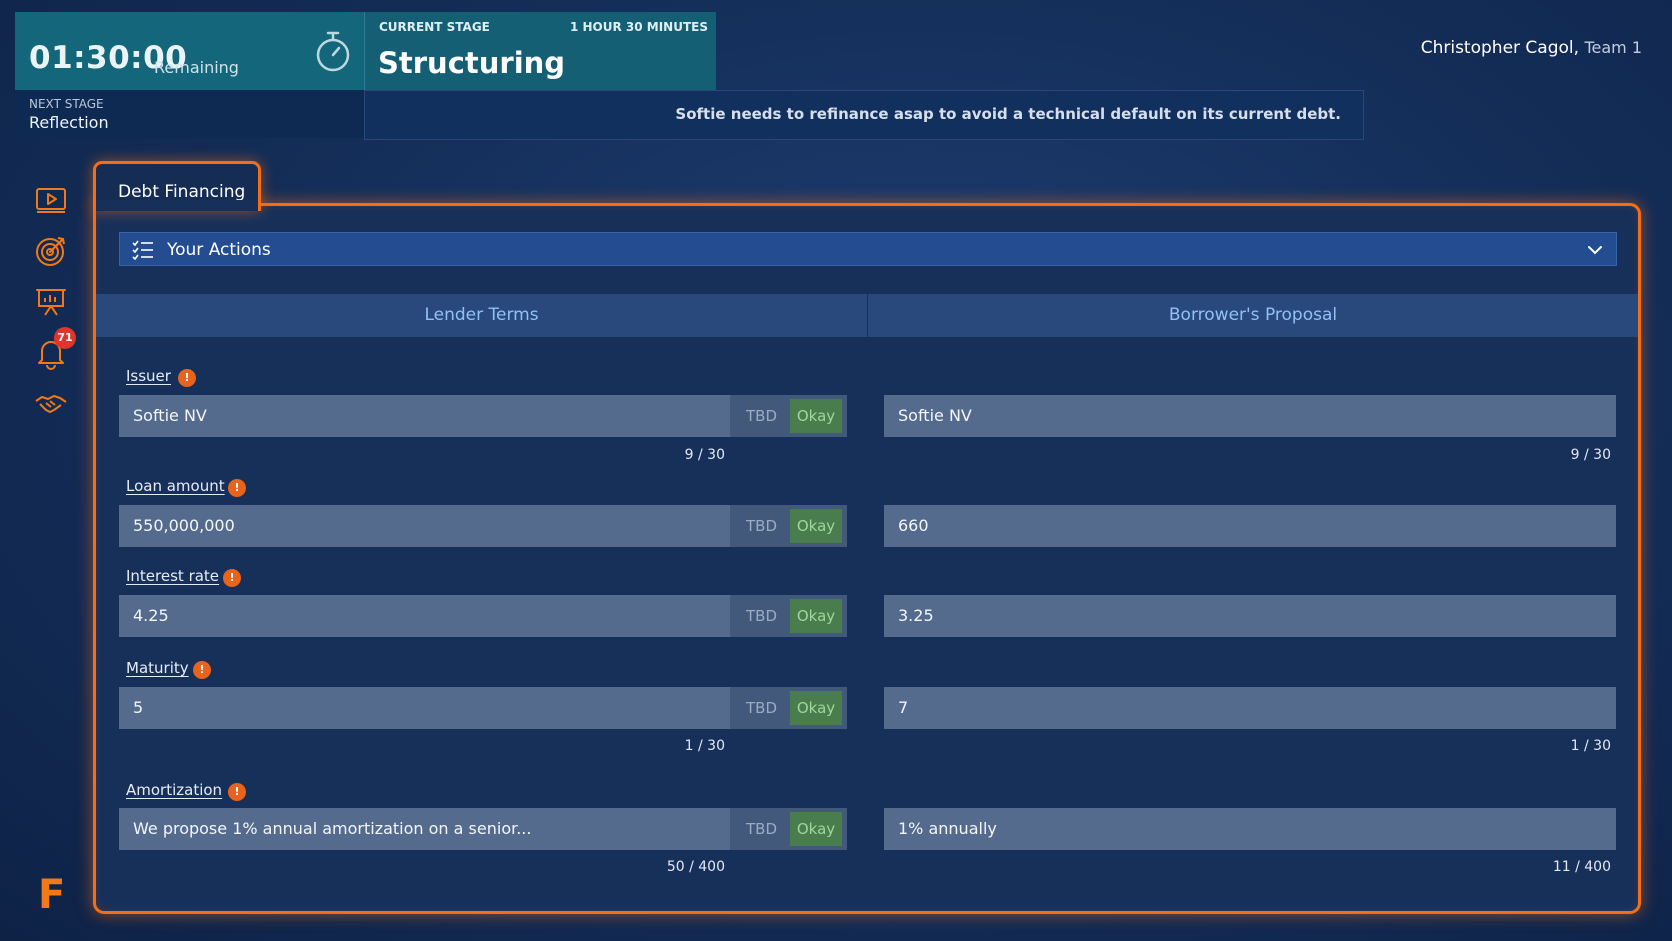 Image resolution: width=1672 pixels, height=941 pixels. Describe the element at coordinates (52, 895) in the screenshot. I see `app-logo: F` at that location.